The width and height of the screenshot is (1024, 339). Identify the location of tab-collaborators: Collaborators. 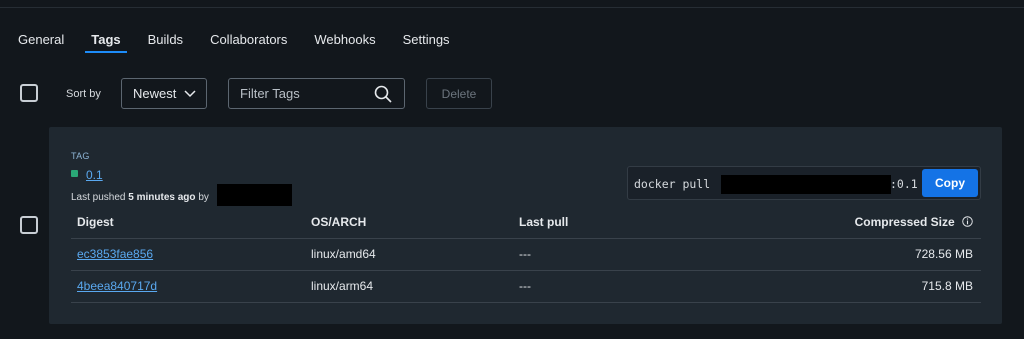
(248, 43).